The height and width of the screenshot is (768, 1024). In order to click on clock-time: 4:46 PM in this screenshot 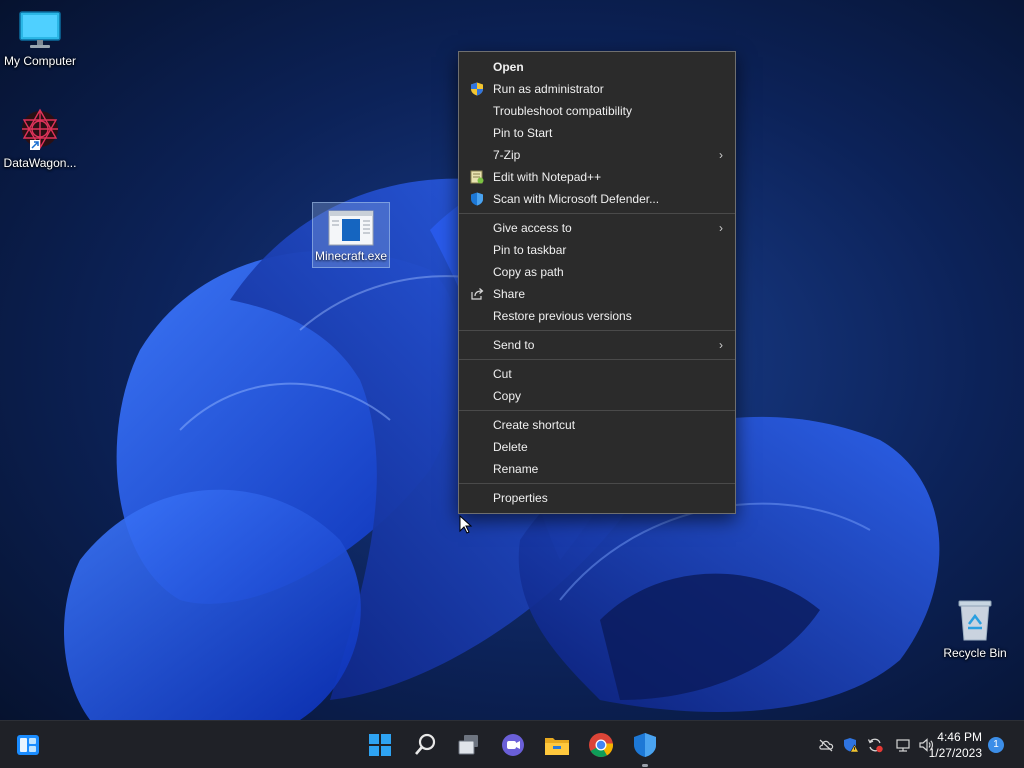, I will do `click(959, 737)`.